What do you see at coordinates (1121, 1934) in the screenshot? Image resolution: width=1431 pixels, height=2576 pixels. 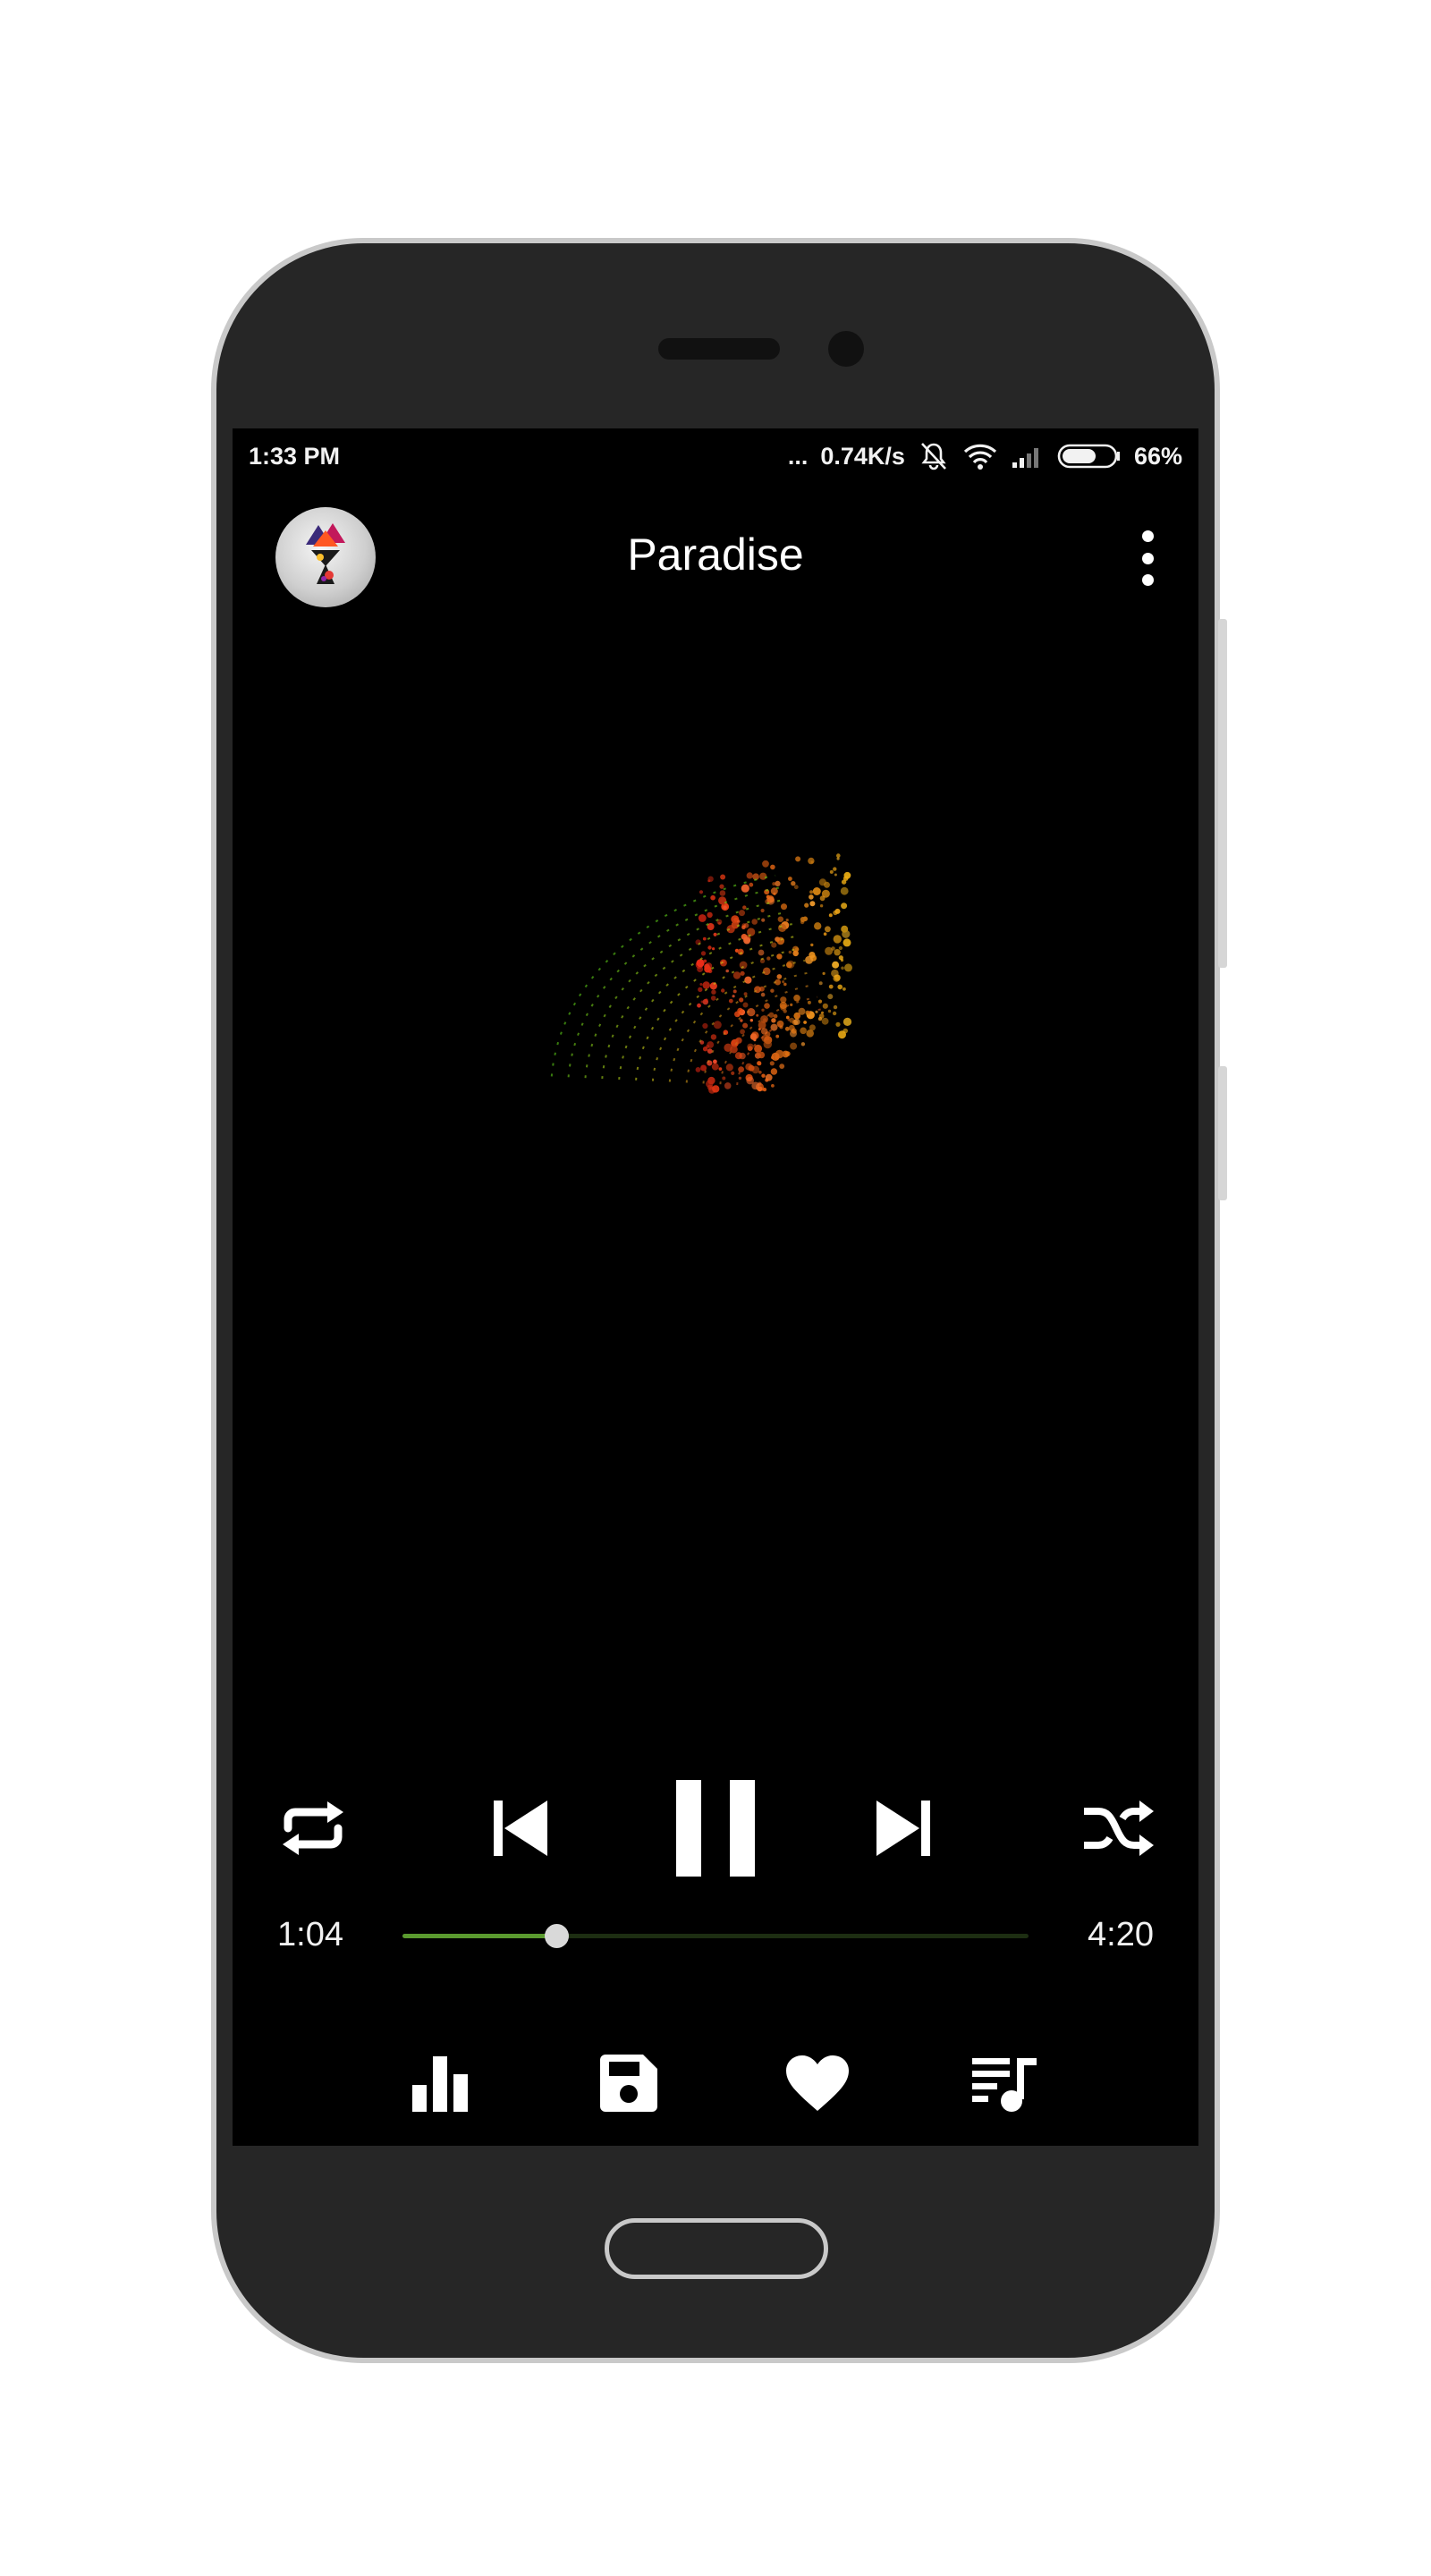 I see `total-duration: 4:20` at bounding box center [1121, 1934].